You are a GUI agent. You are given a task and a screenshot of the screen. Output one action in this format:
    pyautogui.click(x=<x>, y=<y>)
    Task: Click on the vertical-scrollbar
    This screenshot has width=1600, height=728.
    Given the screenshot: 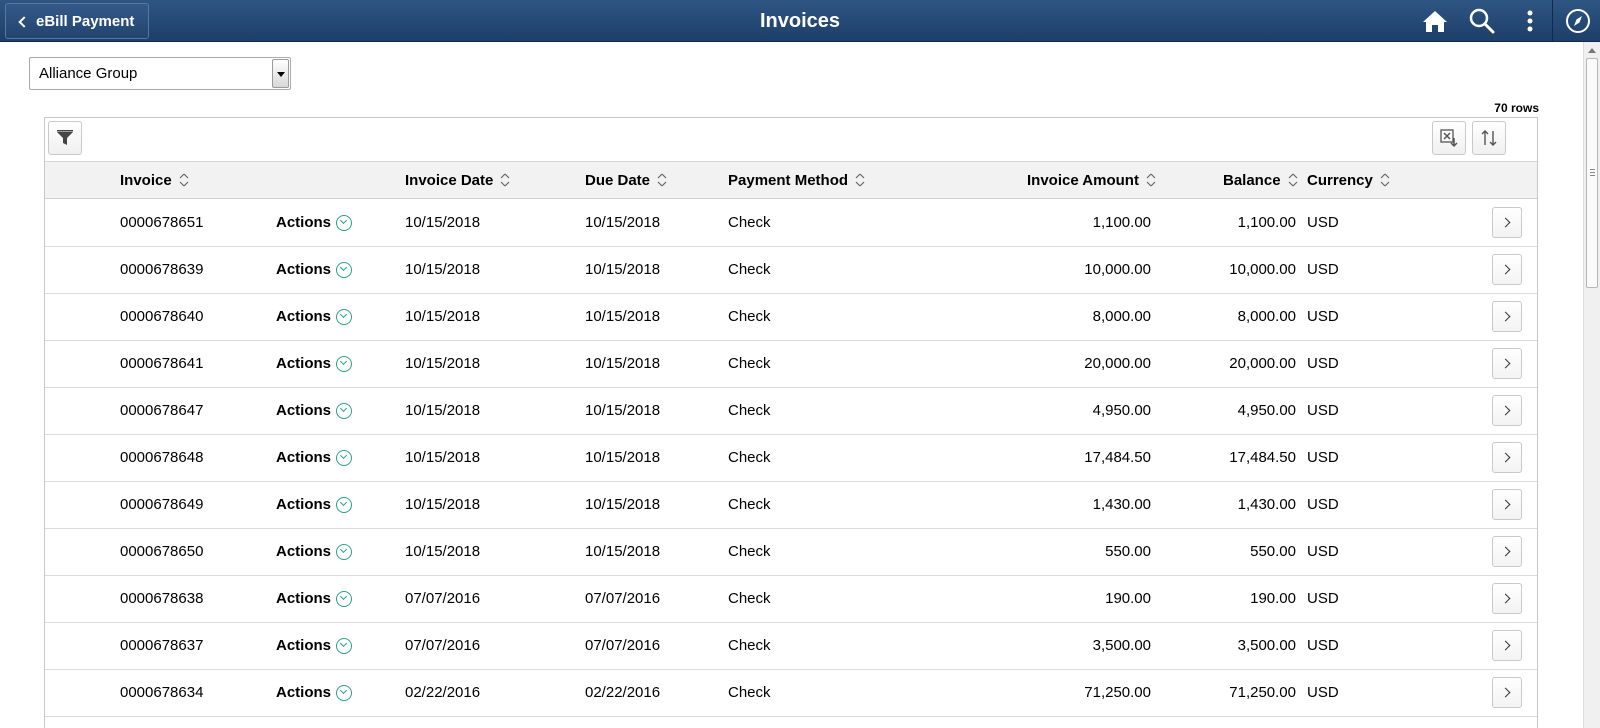 What is the action you would take?
    pyautogui.click(x=1591, y=385)
    